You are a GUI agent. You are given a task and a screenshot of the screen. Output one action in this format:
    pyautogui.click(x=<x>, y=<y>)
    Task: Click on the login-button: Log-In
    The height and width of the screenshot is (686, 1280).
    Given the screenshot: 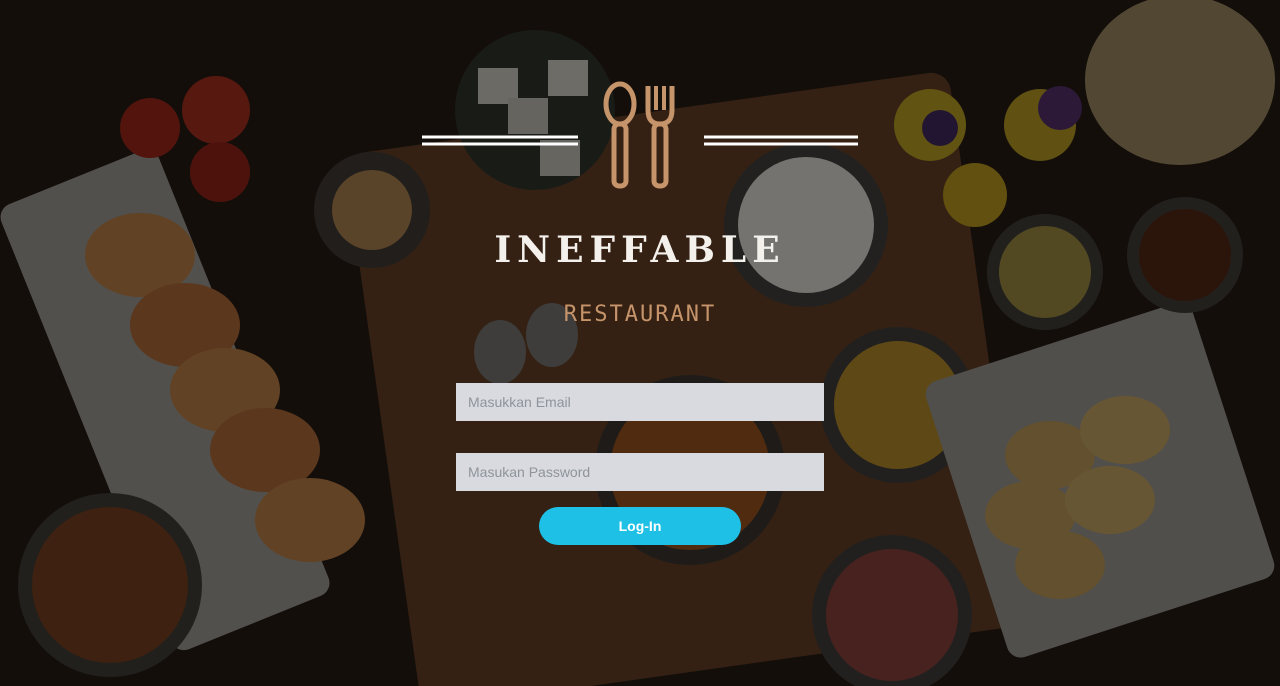 What is the action you would take?
    pyautogui.click(x=640, y=526)
    